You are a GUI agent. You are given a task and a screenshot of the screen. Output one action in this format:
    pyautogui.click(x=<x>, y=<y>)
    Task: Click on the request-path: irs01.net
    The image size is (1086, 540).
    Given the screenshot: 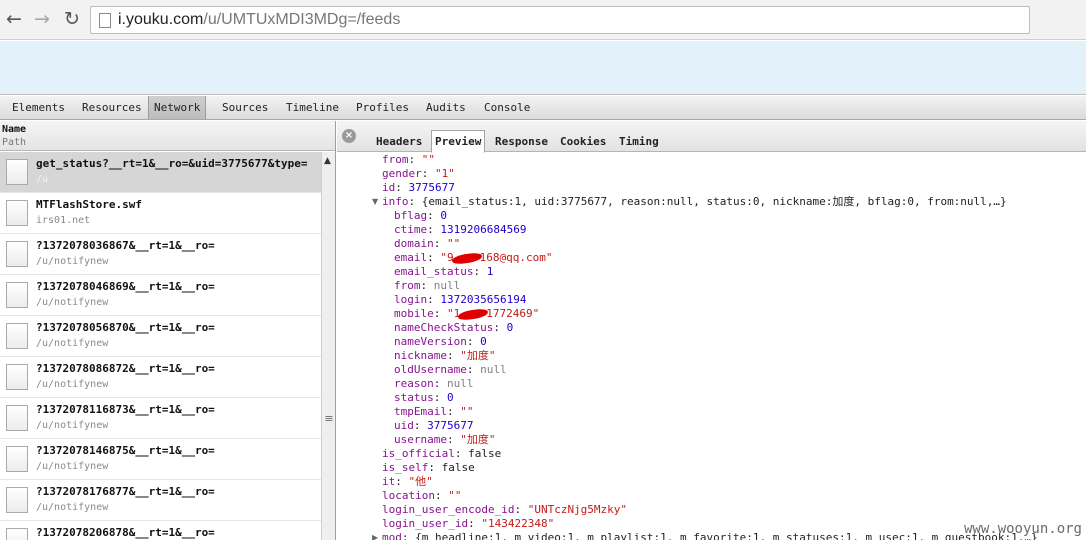 What is the action you would take?
    pyautogui.click(x=63, y=220)
    